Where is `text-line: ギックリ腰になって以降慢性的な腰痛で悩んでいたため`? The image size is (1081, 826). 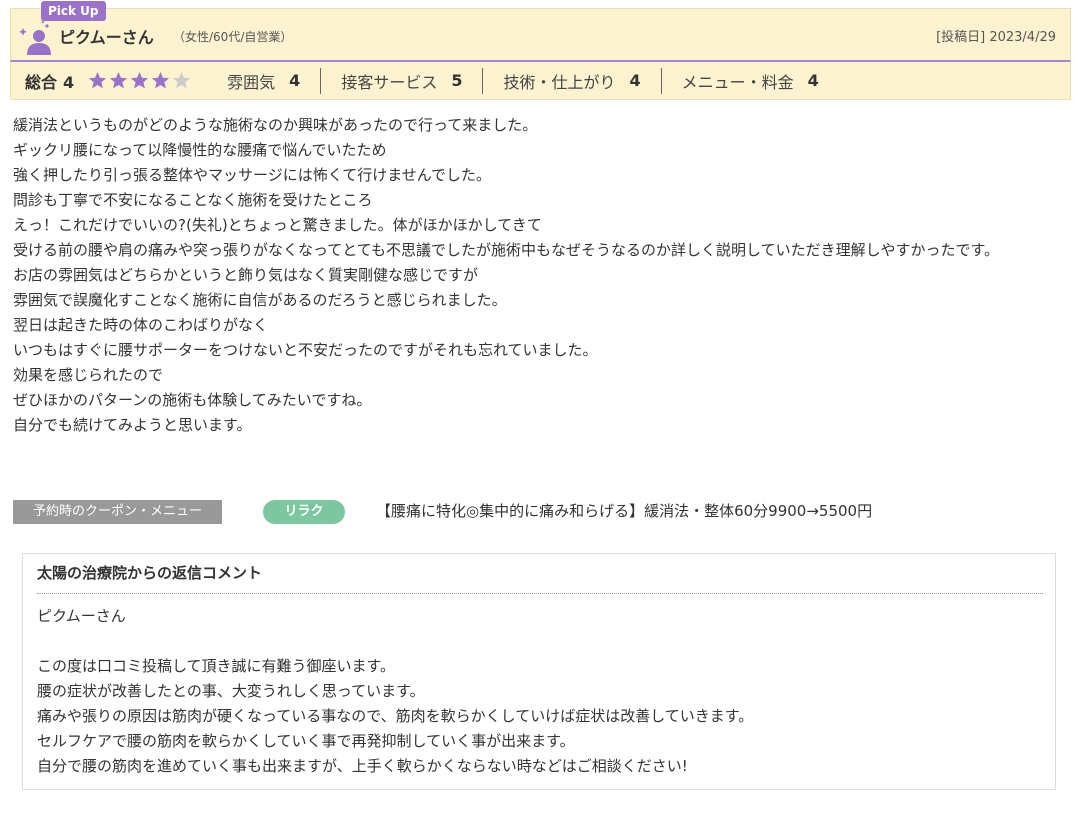
text-line: ギックリ腰になって以降慢性的な腰痛で悩んでいたため is located at coordinates (200, 150).